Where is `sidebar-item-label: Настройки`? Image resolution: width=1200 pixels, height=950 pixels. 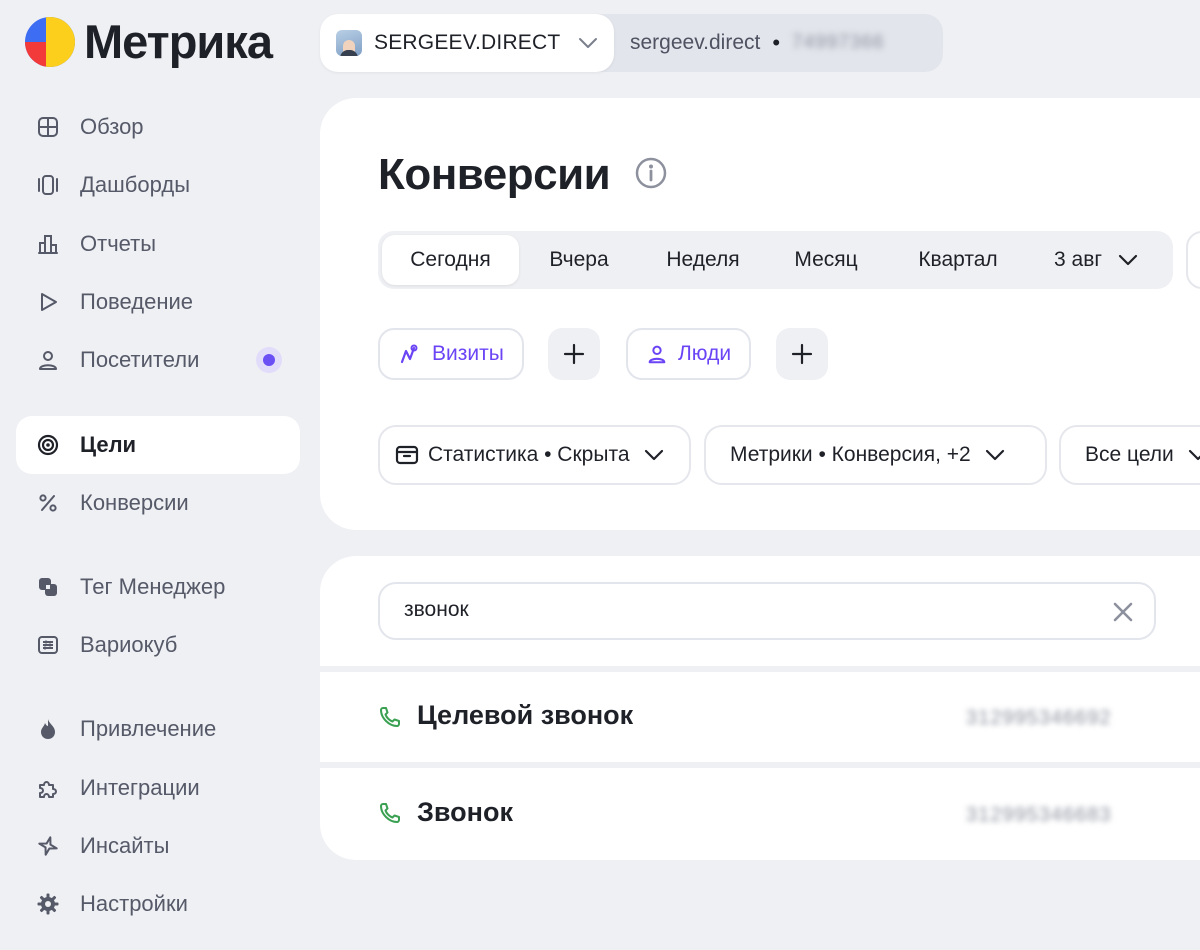
sidebar-item-label: Настройки is located at coordinates (134, 903).